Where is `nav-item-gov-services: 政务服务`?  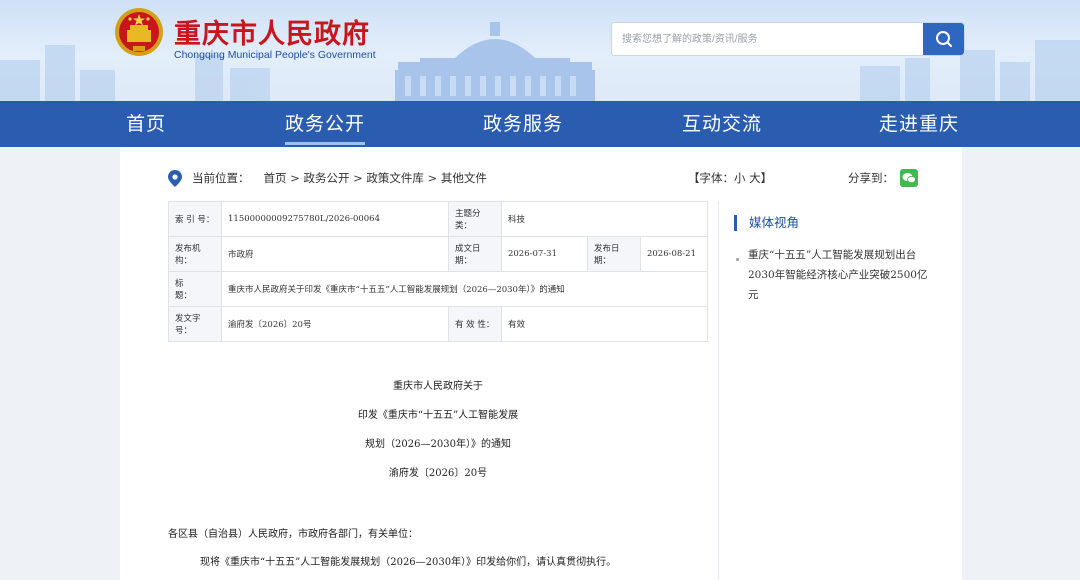 nav-item-gov-services: 政务服务 is located at coordinates (523, 124).